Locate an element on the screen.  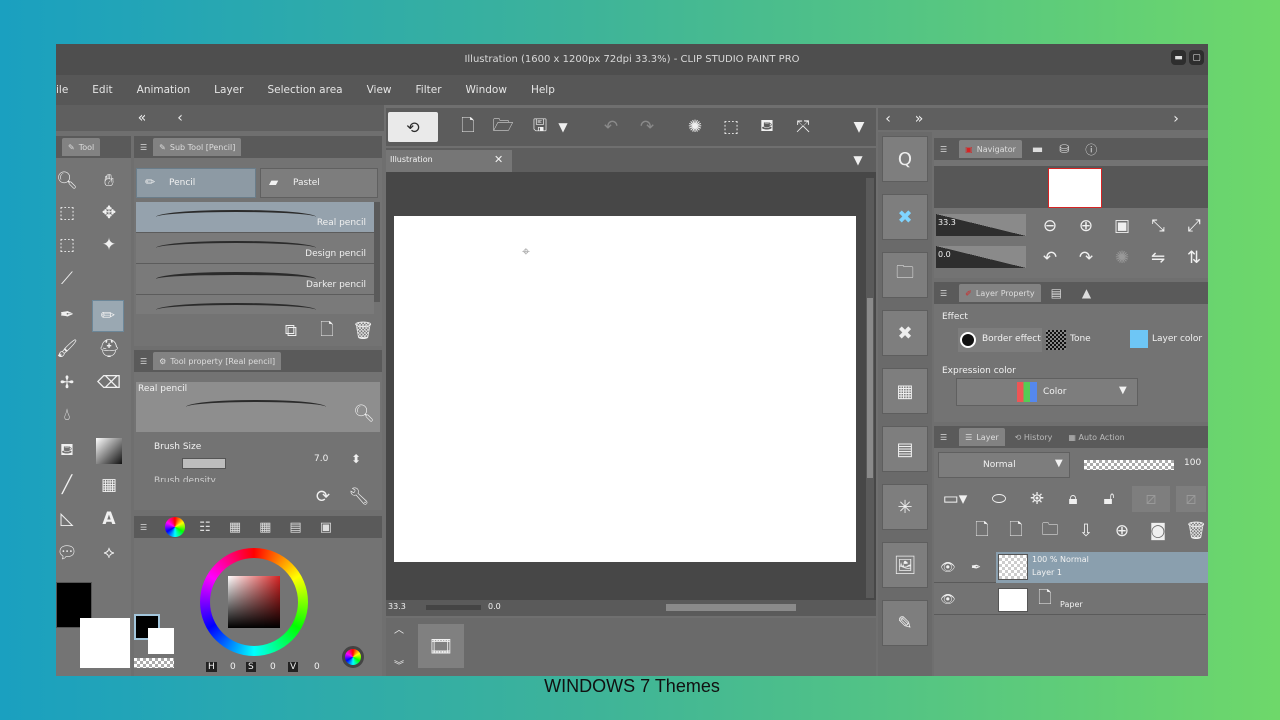
operation-tool-icon: ⬚ is located at coordinates (67, 213).